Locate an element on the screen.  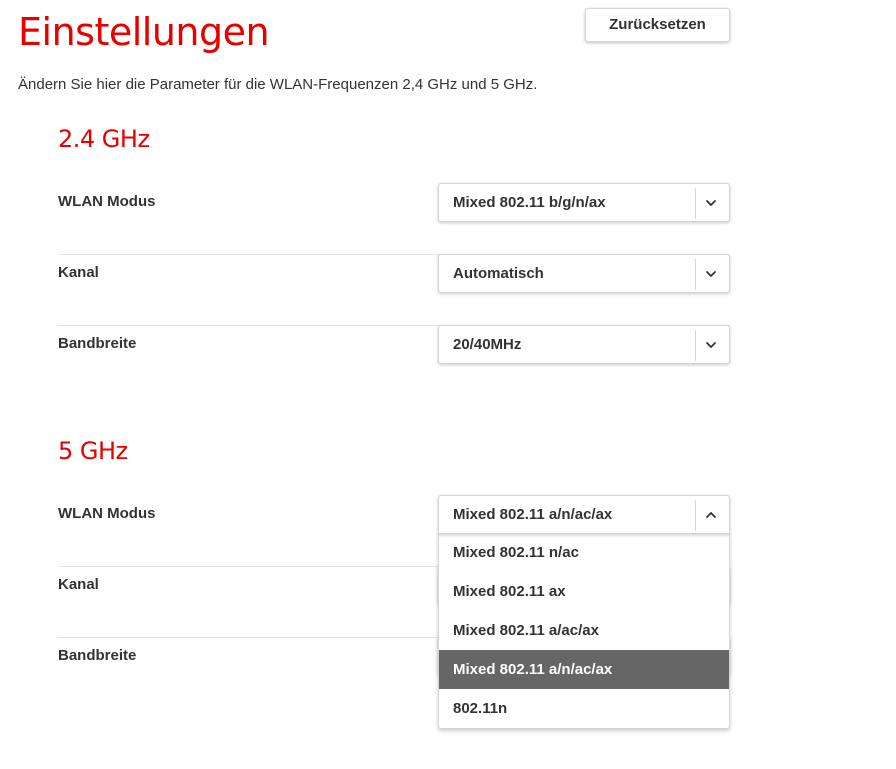
bandwidth-select-2-4ghz: 20/40MHz is located at coordinates (584, 344).